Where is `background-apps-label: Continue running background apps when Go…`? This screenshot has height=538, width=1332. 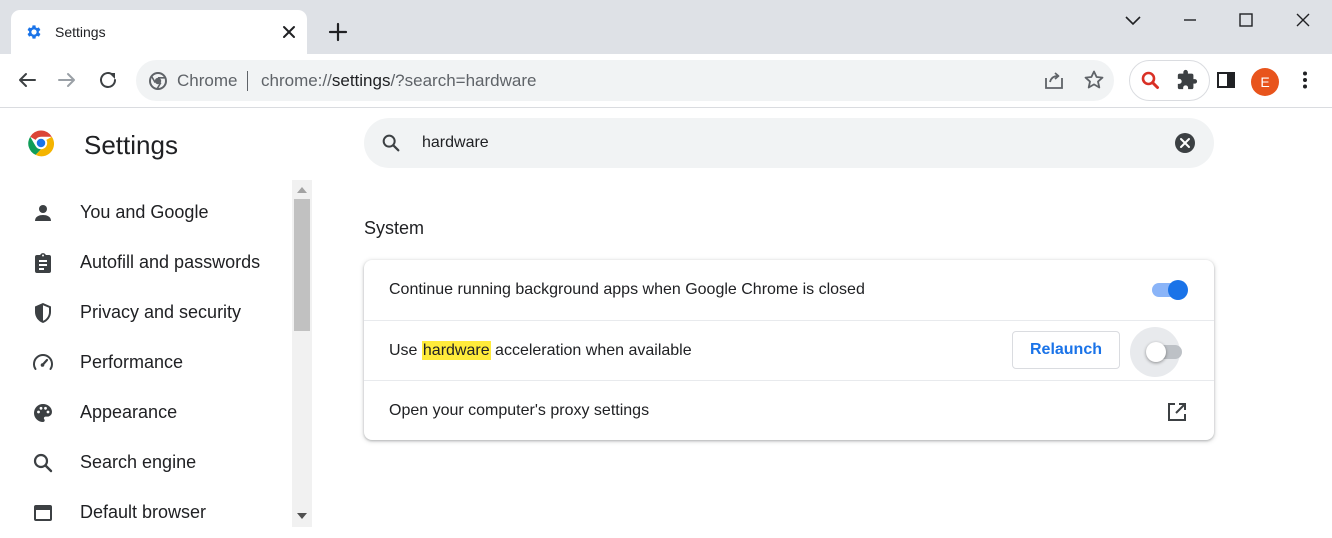 background-apps-label: Continue running background apps when Go… is located at coordinates (627, 289).